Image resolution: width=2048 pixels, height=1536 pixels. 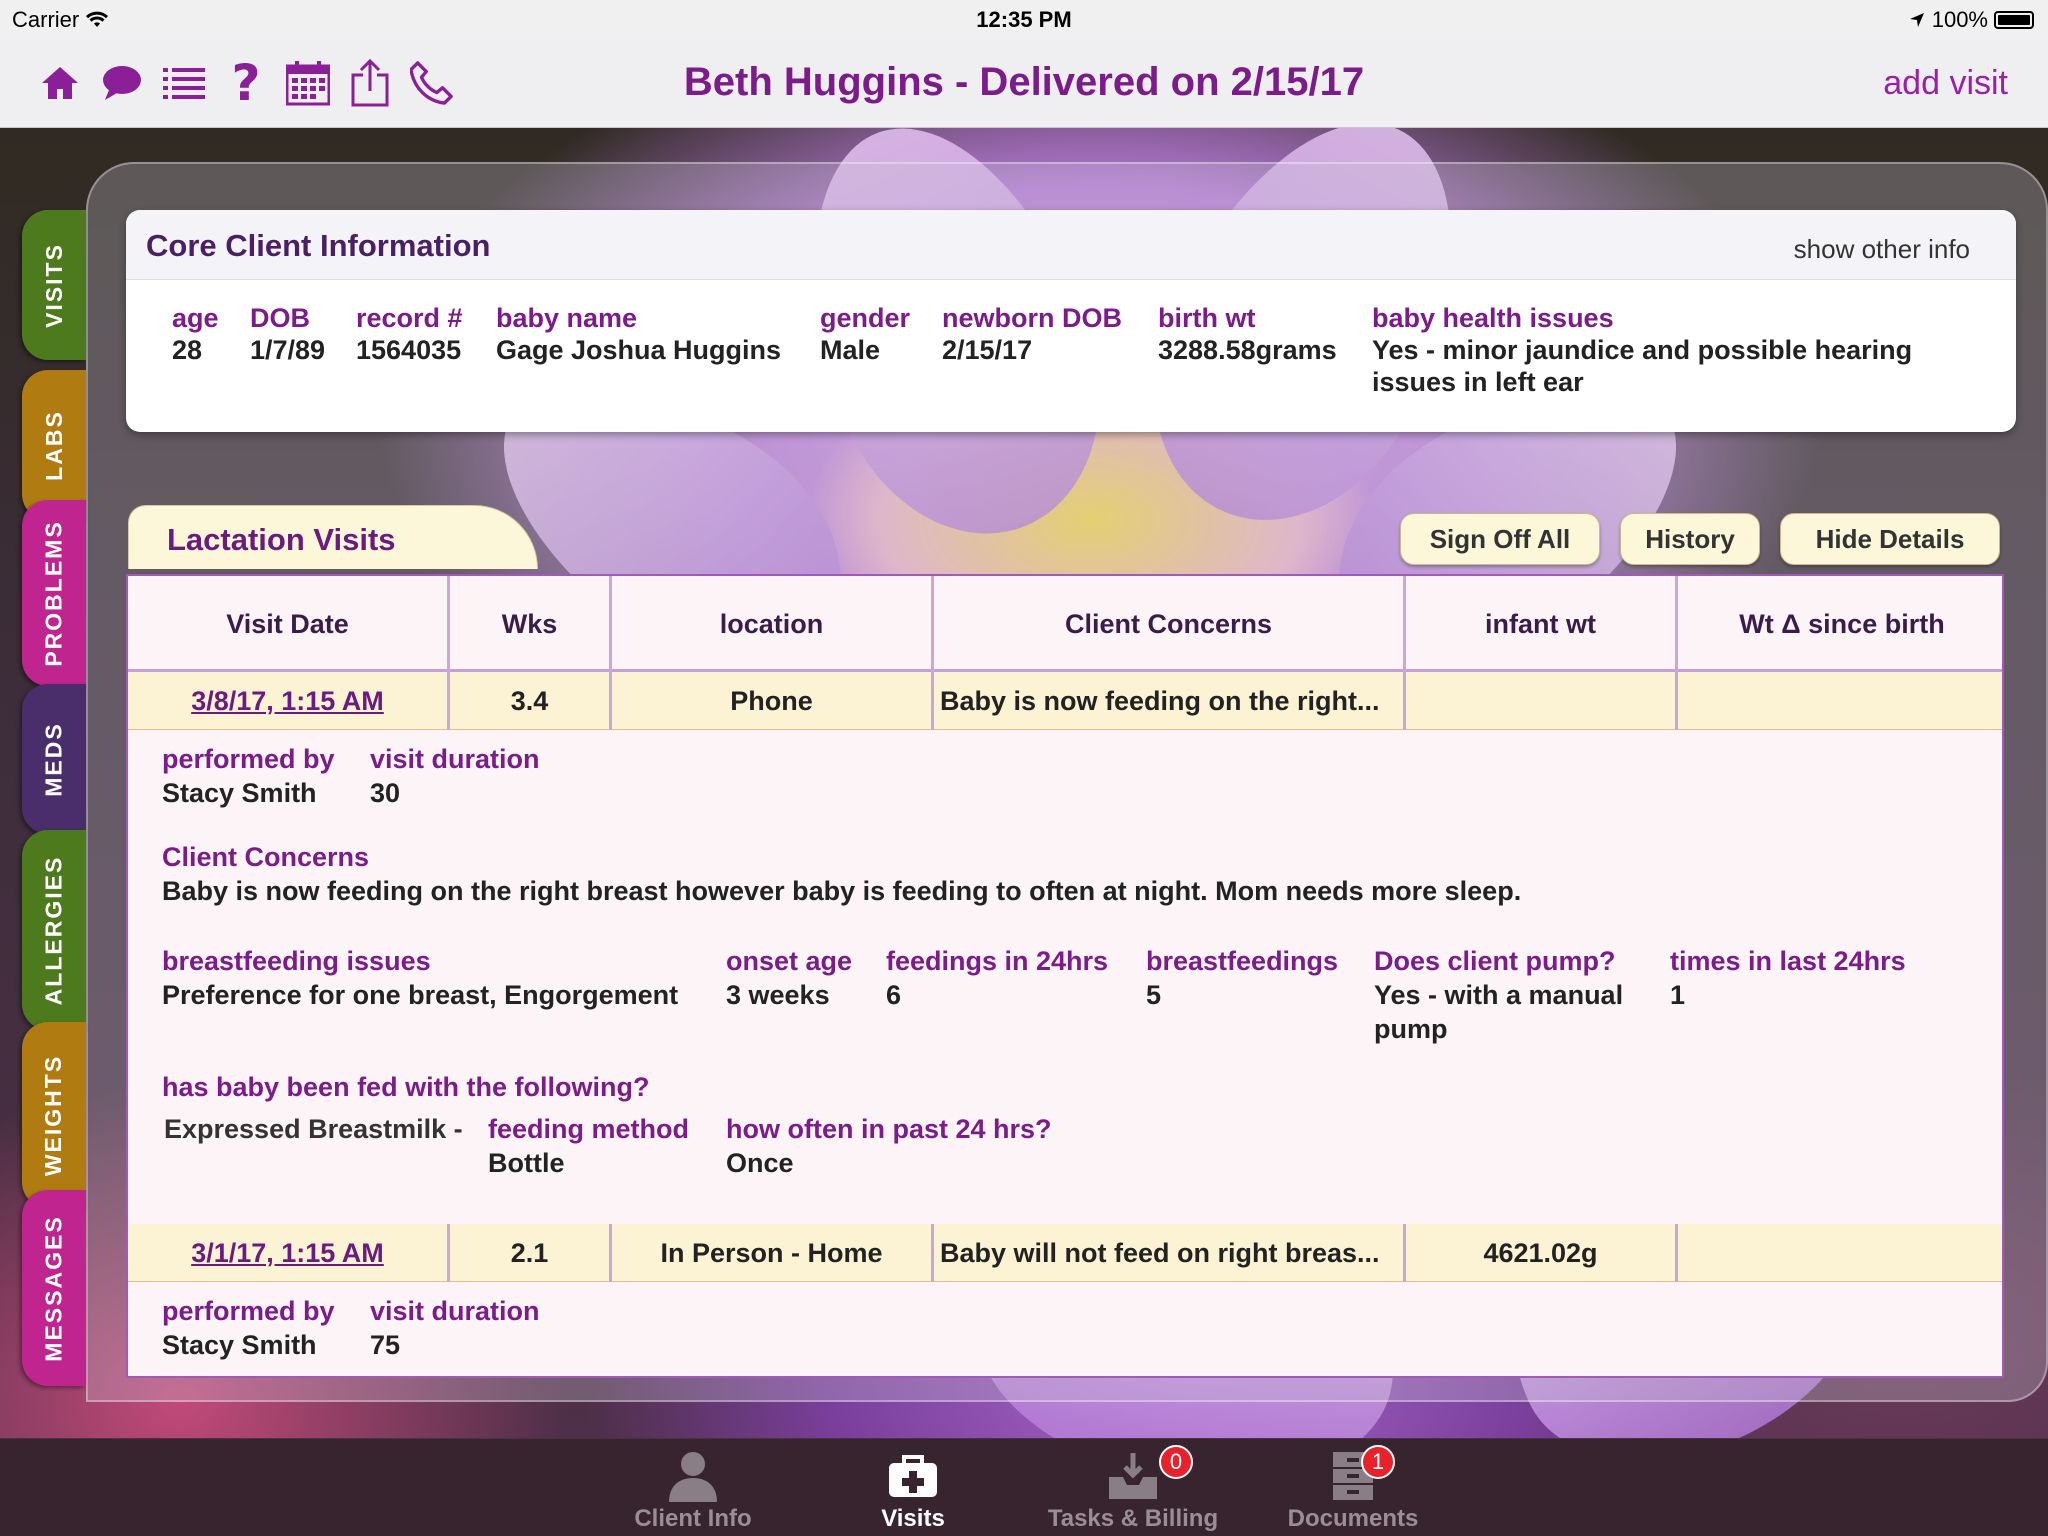 What do you see at coordinates (318, 245) in the screenshot?
I see `core-info-title: Core Client Information` at bounding box center [318, 245].